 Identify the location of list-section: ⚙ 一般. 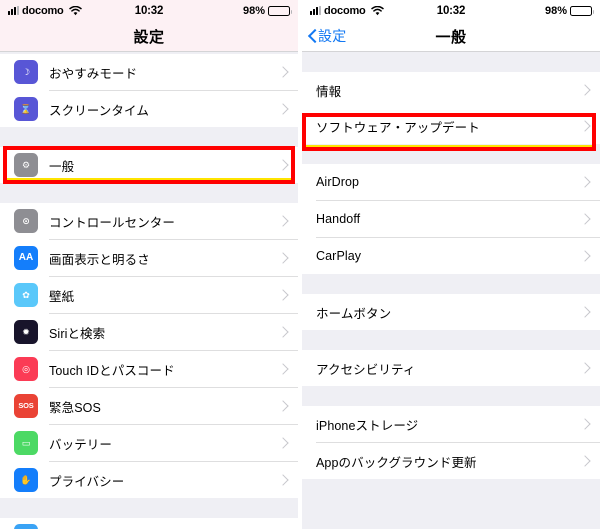
(149, 165).